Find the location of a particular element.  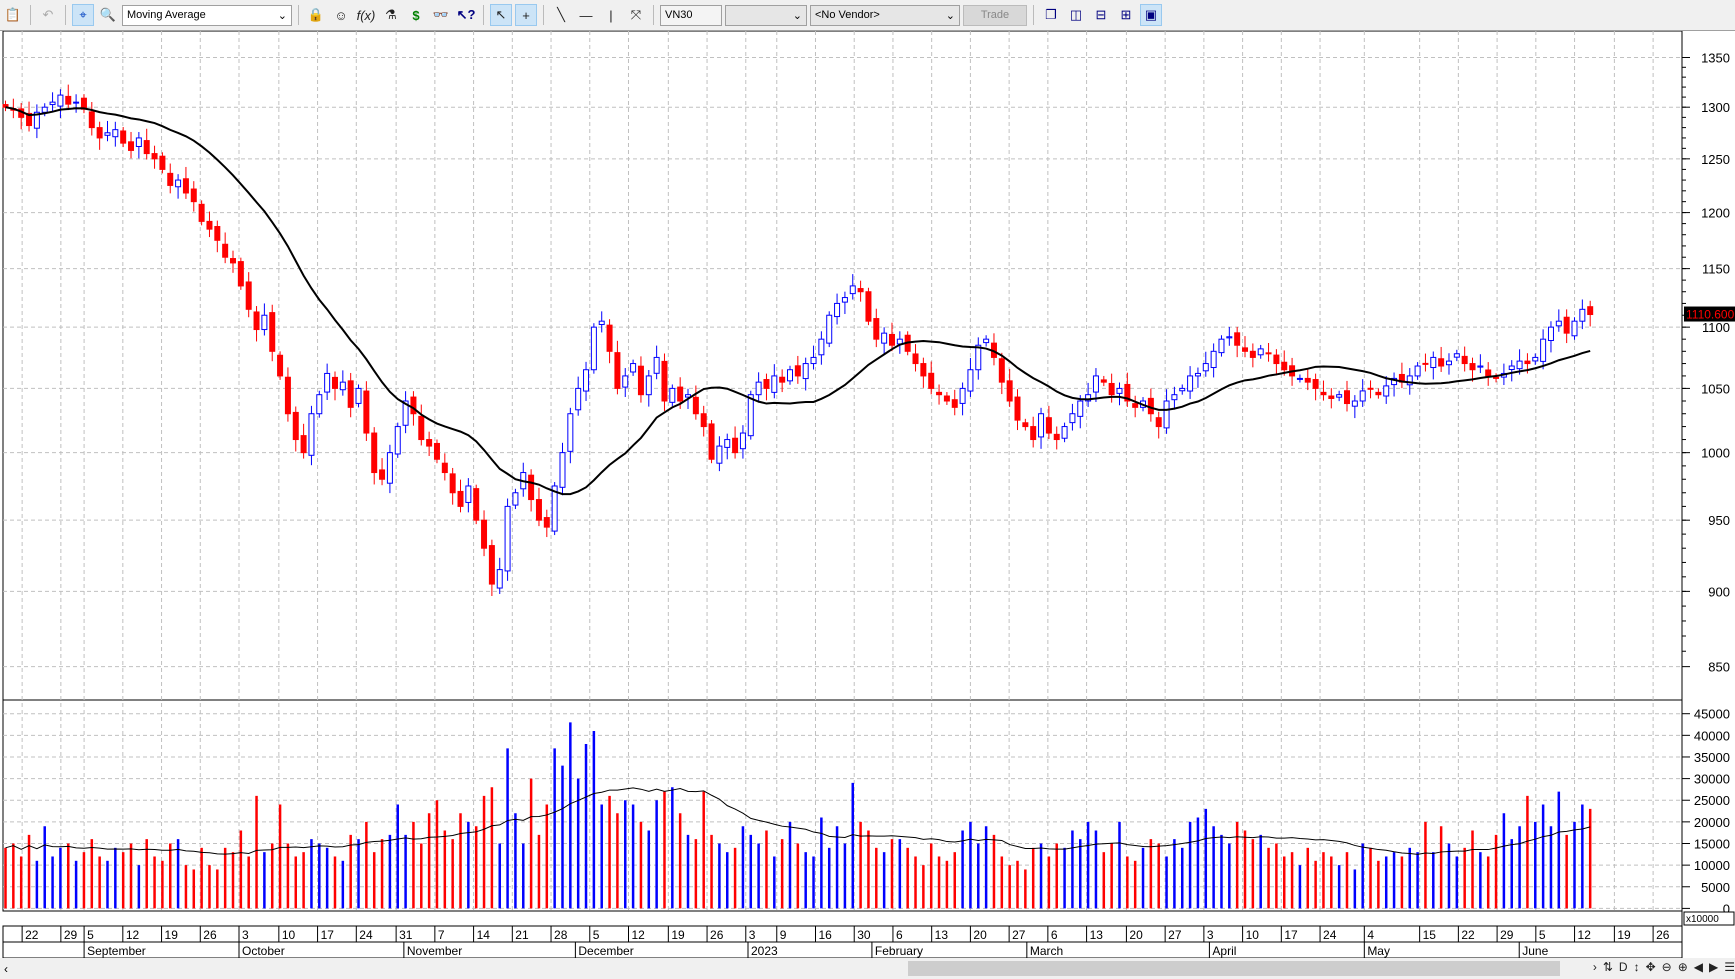

previous-icon: ◀ is located at coordinates (1698, 967).